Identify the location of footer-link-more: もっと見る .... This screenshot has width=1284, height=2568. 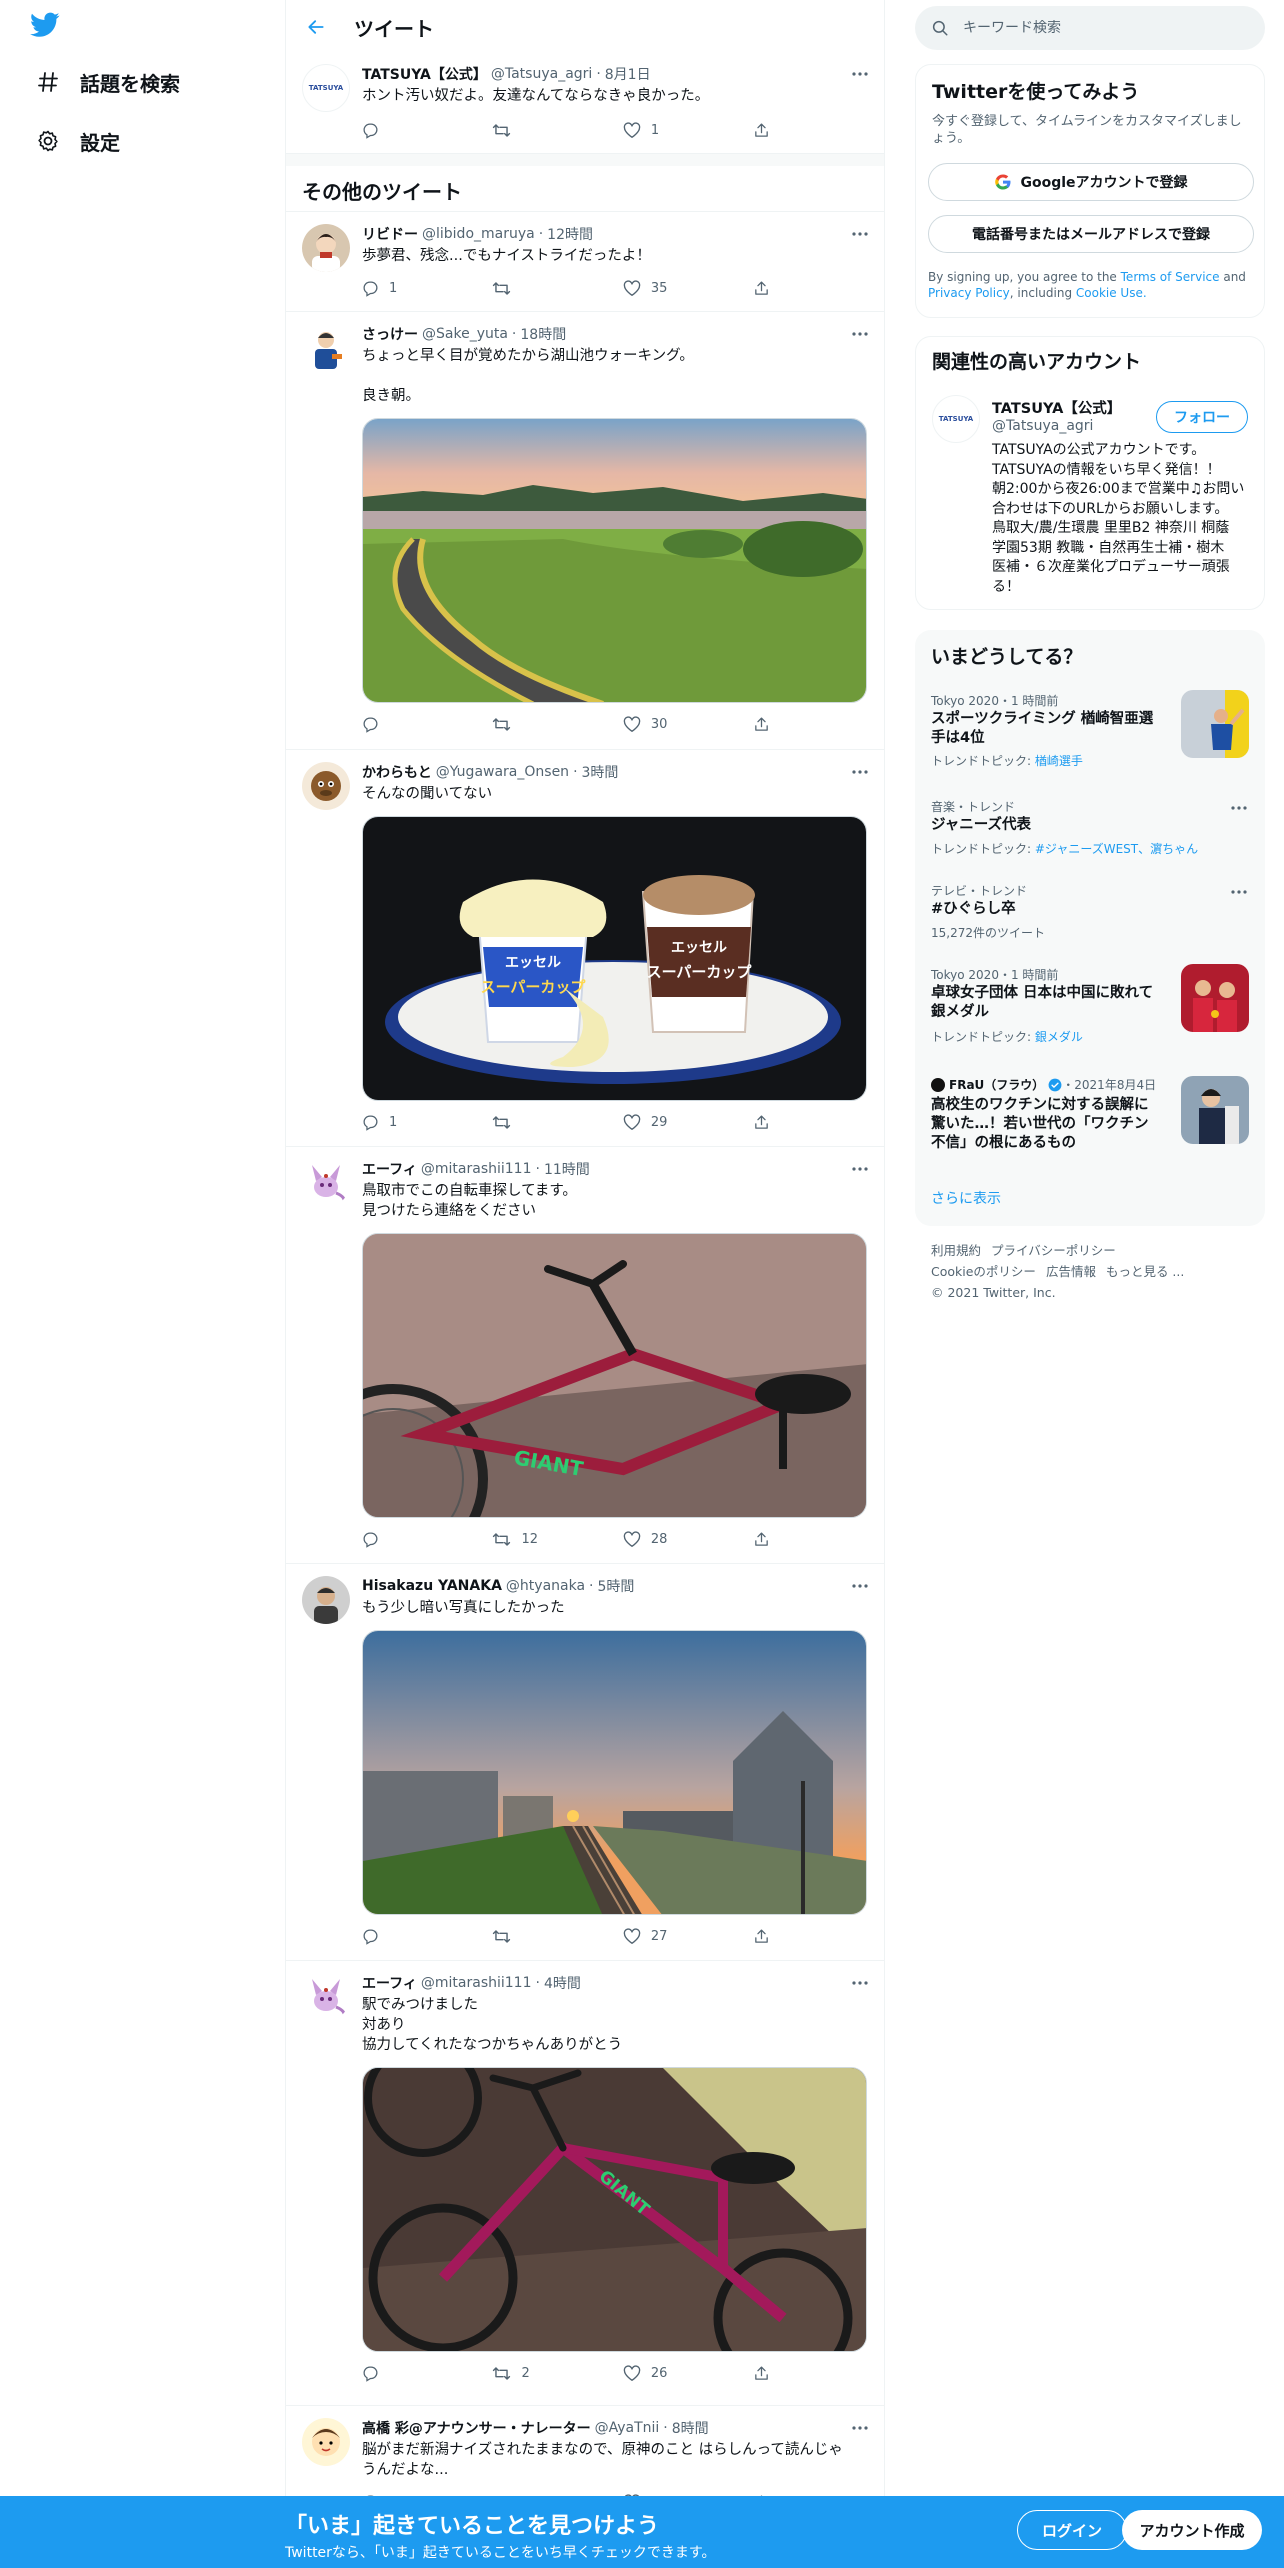
(1145, 1271).